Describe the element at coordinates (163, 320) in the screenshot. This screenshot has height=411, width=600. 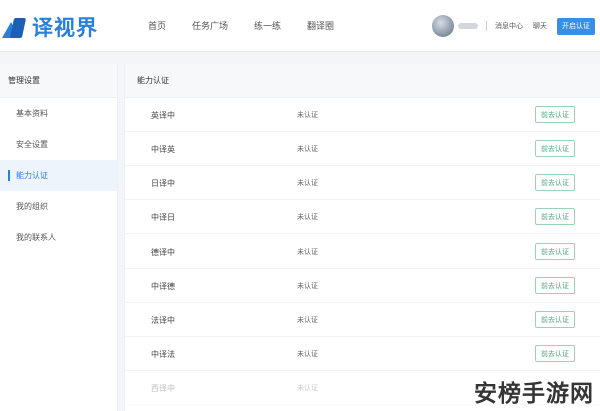
I see `language-pair: 法译中` at that location.